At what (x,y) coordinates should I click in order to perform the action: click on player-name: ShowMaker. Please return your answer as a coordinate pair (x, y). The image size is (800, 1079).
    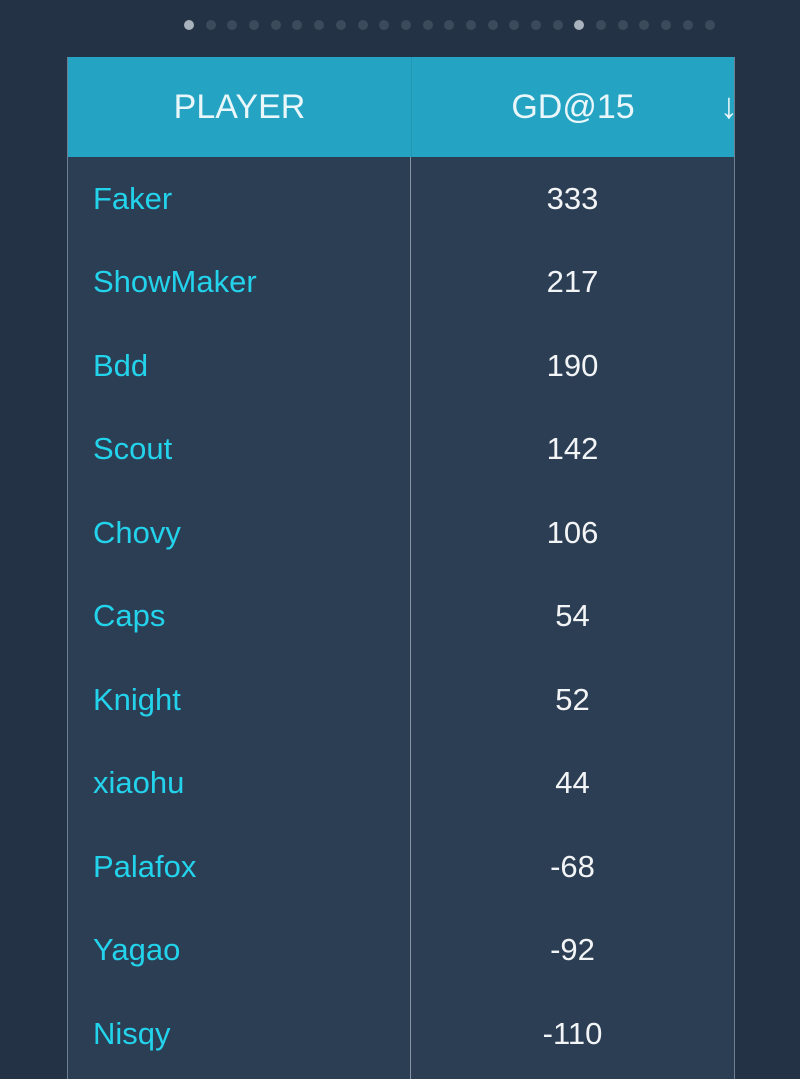
    Looking at the image, I should click on (239, 282).